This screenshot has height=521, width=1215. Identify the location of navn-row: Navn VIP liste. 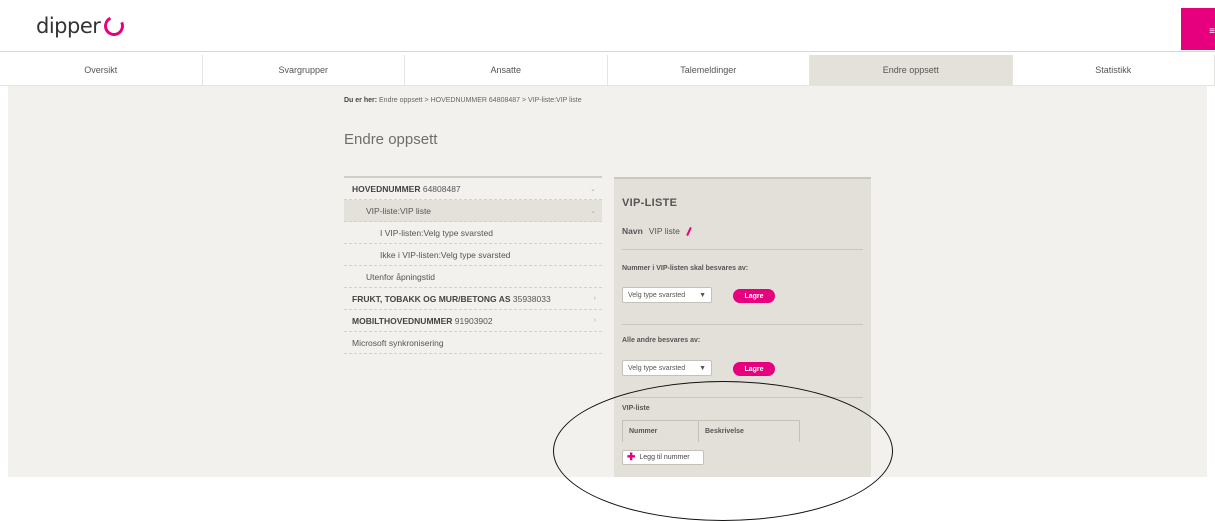
(656, 231).